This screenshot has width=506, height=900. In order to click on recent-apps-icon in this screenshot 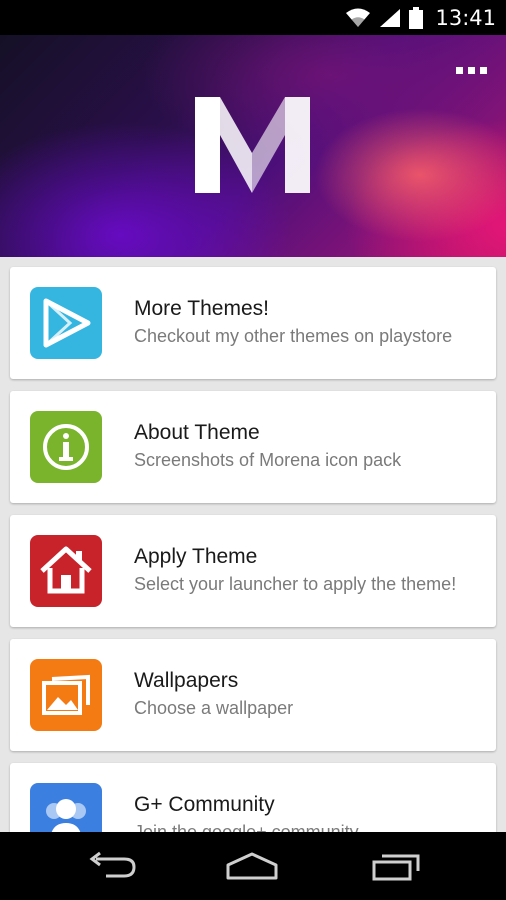, I will do `click(396, 867)`.